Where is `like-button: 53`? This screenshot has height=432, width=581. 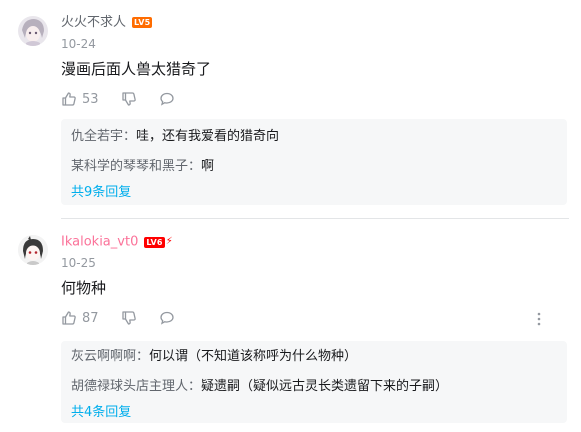 like-button: 53 is located at coordinates (80, 99).